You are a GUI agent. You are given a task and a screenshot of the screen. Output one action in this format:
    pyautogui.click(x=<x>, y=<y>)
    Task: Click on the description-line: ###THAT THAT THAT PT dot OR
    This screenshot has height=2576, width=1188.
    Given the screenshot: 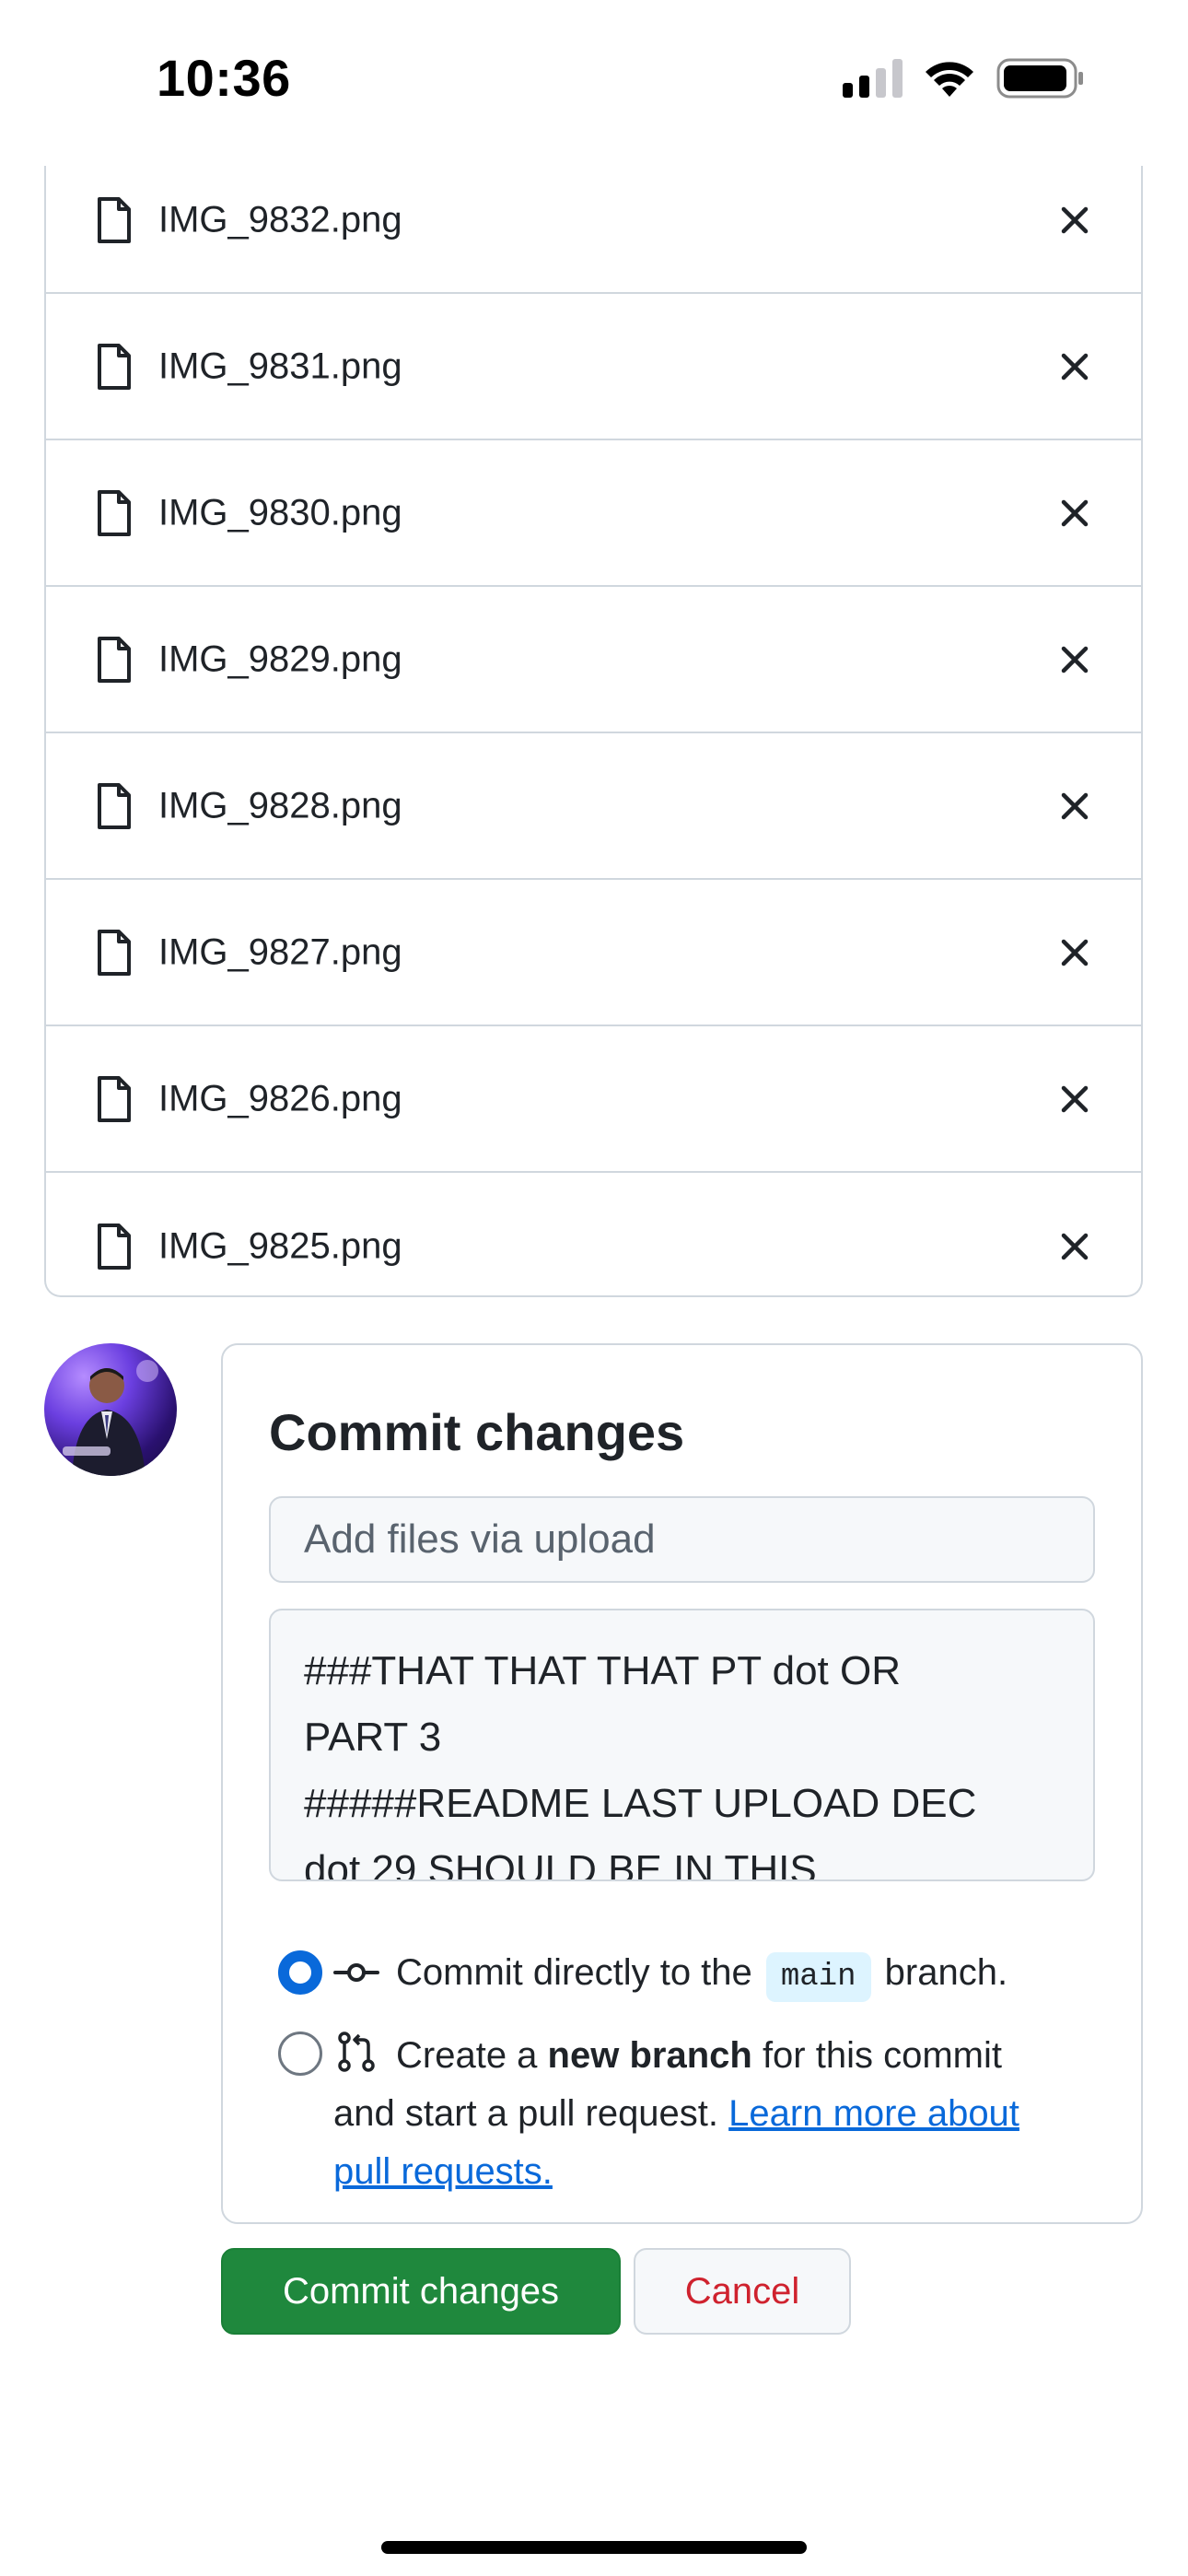 What is the action you would take?
    pyautogui.click(x=602, y=1670)
    